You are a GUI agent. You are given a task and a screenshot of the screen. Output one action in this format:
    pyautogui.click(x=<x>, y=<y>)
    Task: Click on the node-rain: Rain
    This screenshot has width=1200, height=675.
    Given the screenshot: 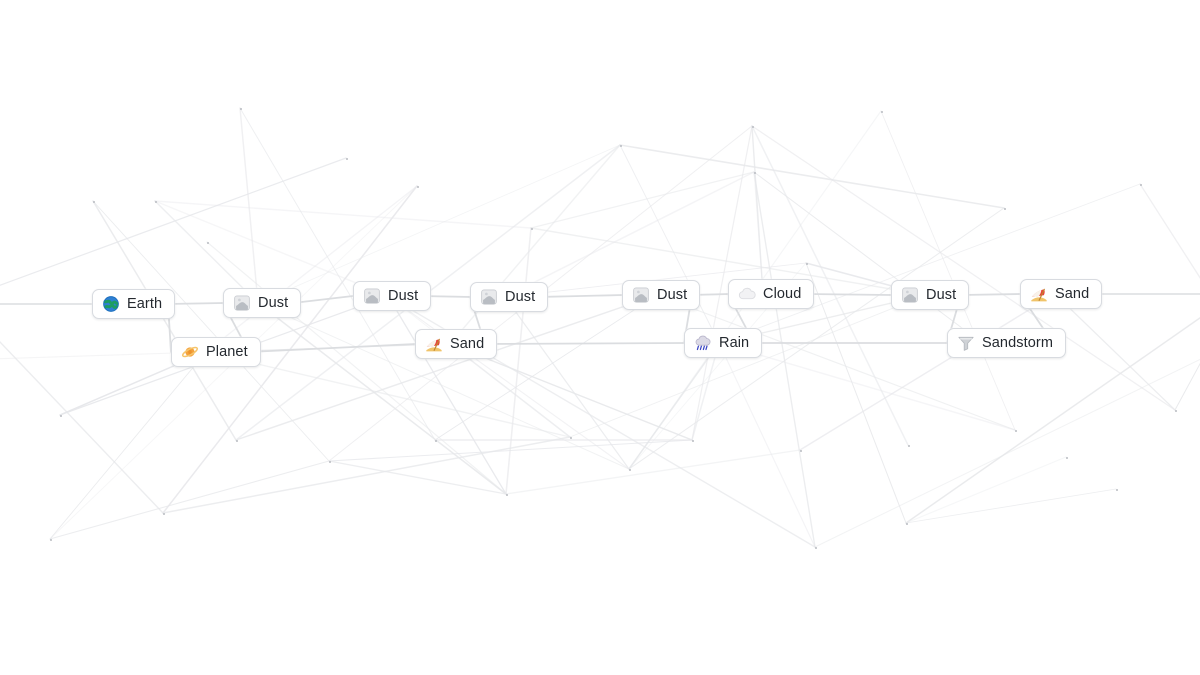 What is the action you would take?
    pyautogui.click(x=723, y=343)
    